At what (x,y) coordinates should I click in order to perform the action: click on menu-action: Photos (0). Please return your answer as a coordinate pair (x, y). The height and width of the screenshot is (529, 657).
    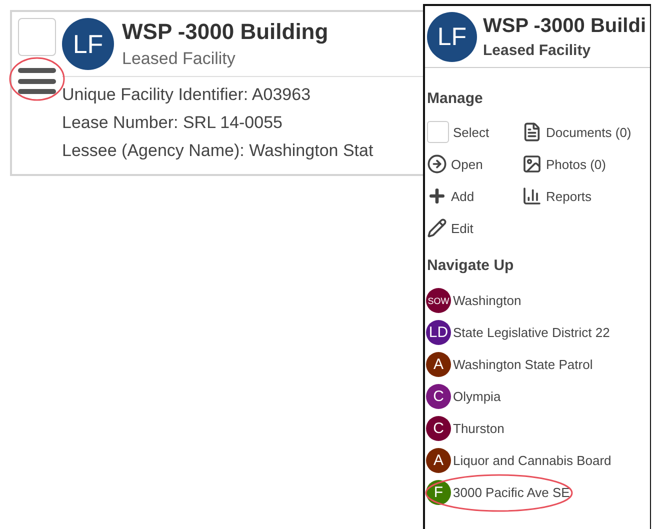
    Looking at the image, I should click on (586, 164).